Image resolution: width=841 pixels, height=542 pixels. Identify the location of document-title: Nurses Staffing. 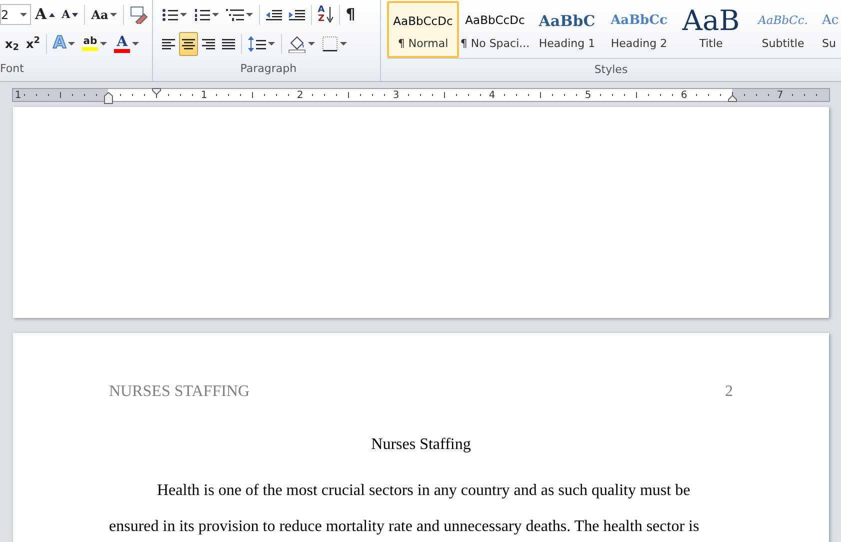
(421, 444).